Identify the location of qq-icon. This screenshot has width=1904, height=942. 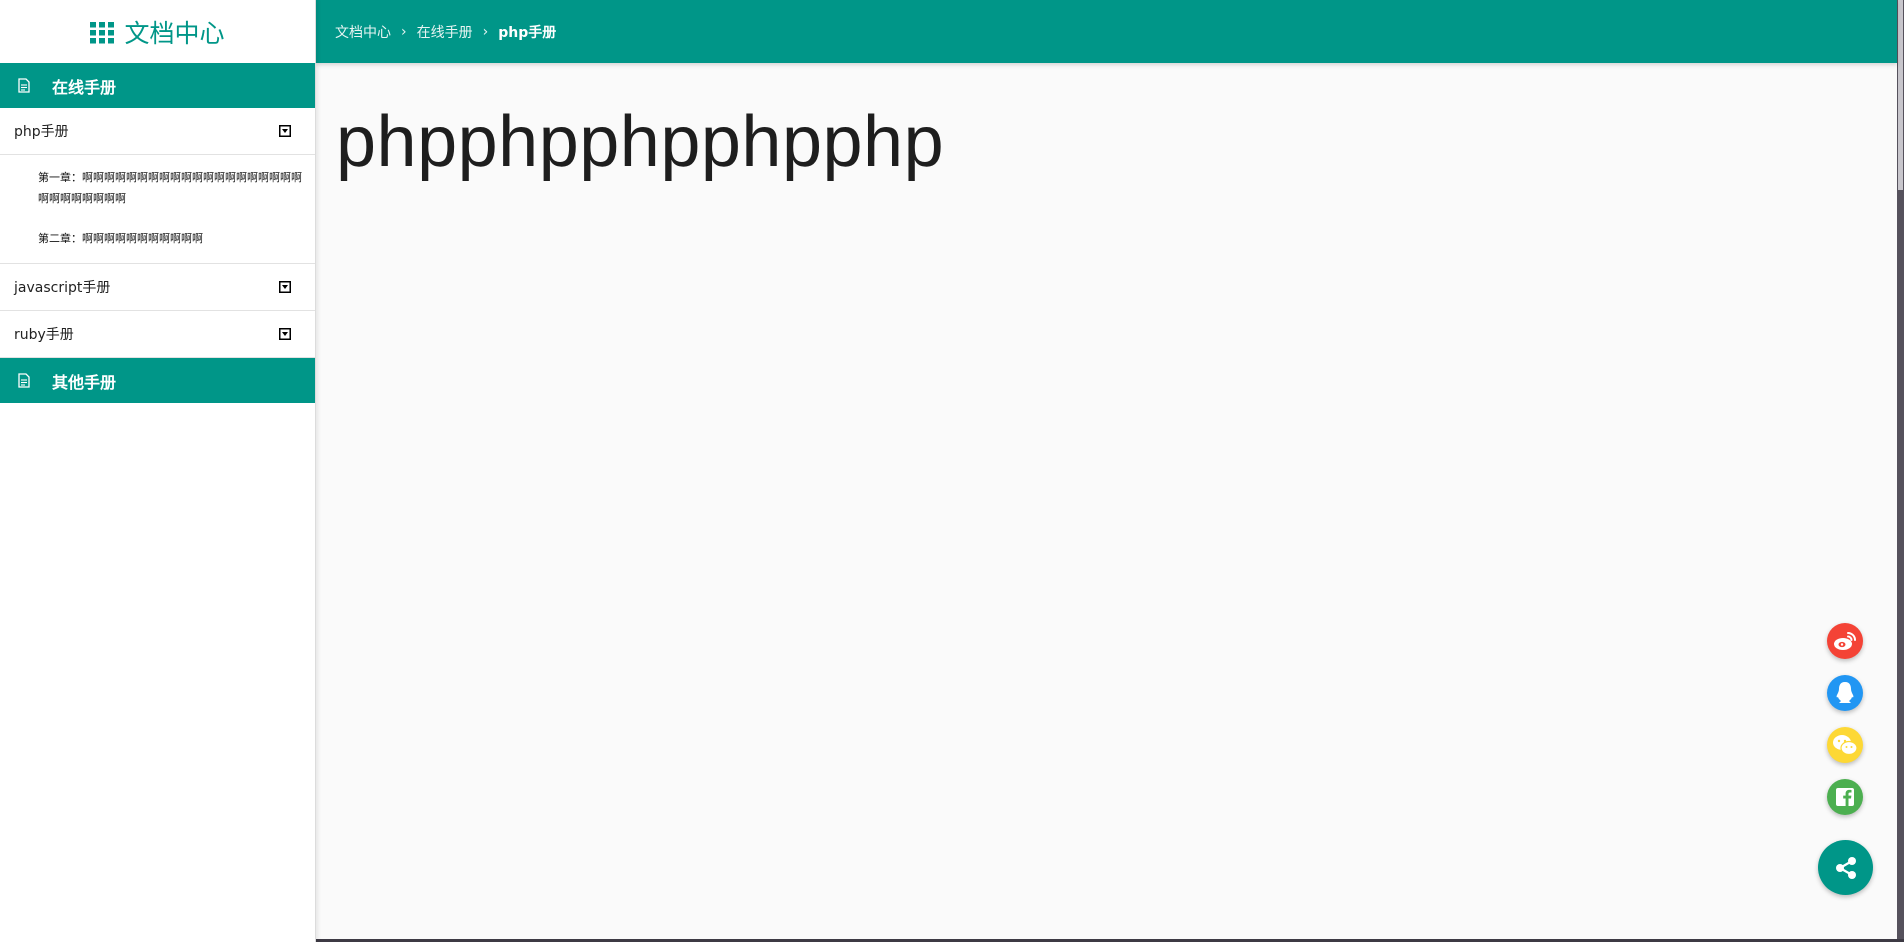
(1845, 692).